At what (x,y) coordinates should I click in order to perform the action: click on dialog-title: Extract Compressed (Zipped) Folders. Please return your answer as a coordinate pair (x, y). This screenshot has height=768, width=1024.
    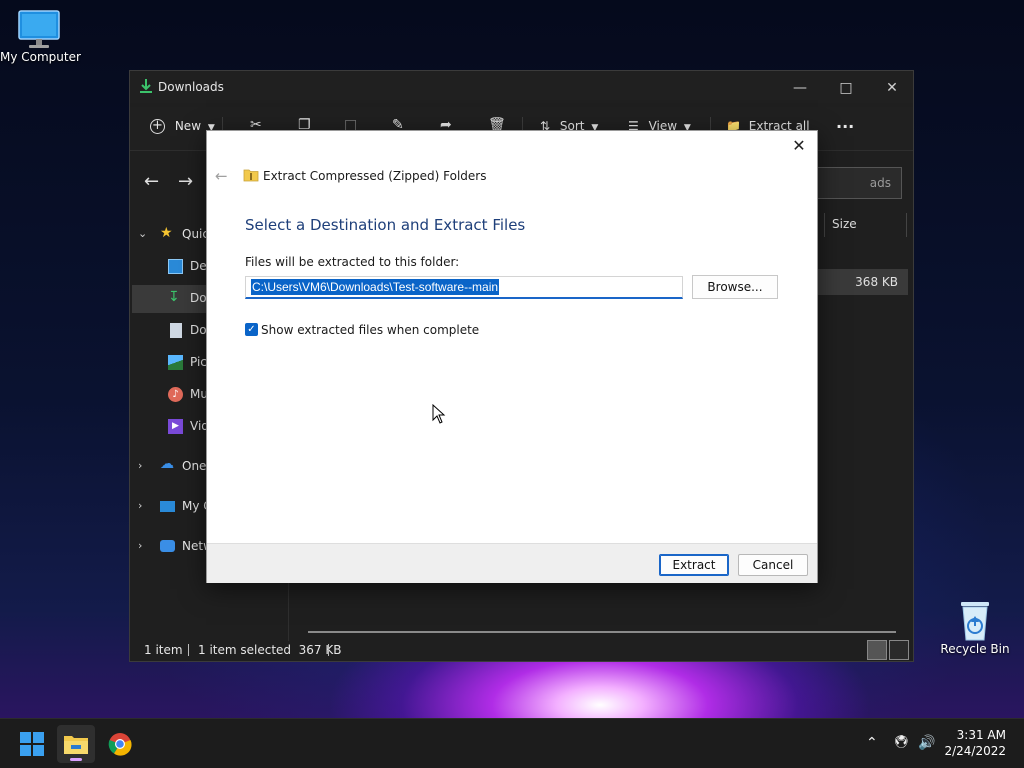
    Looking at the image, I should click on (375, 176).